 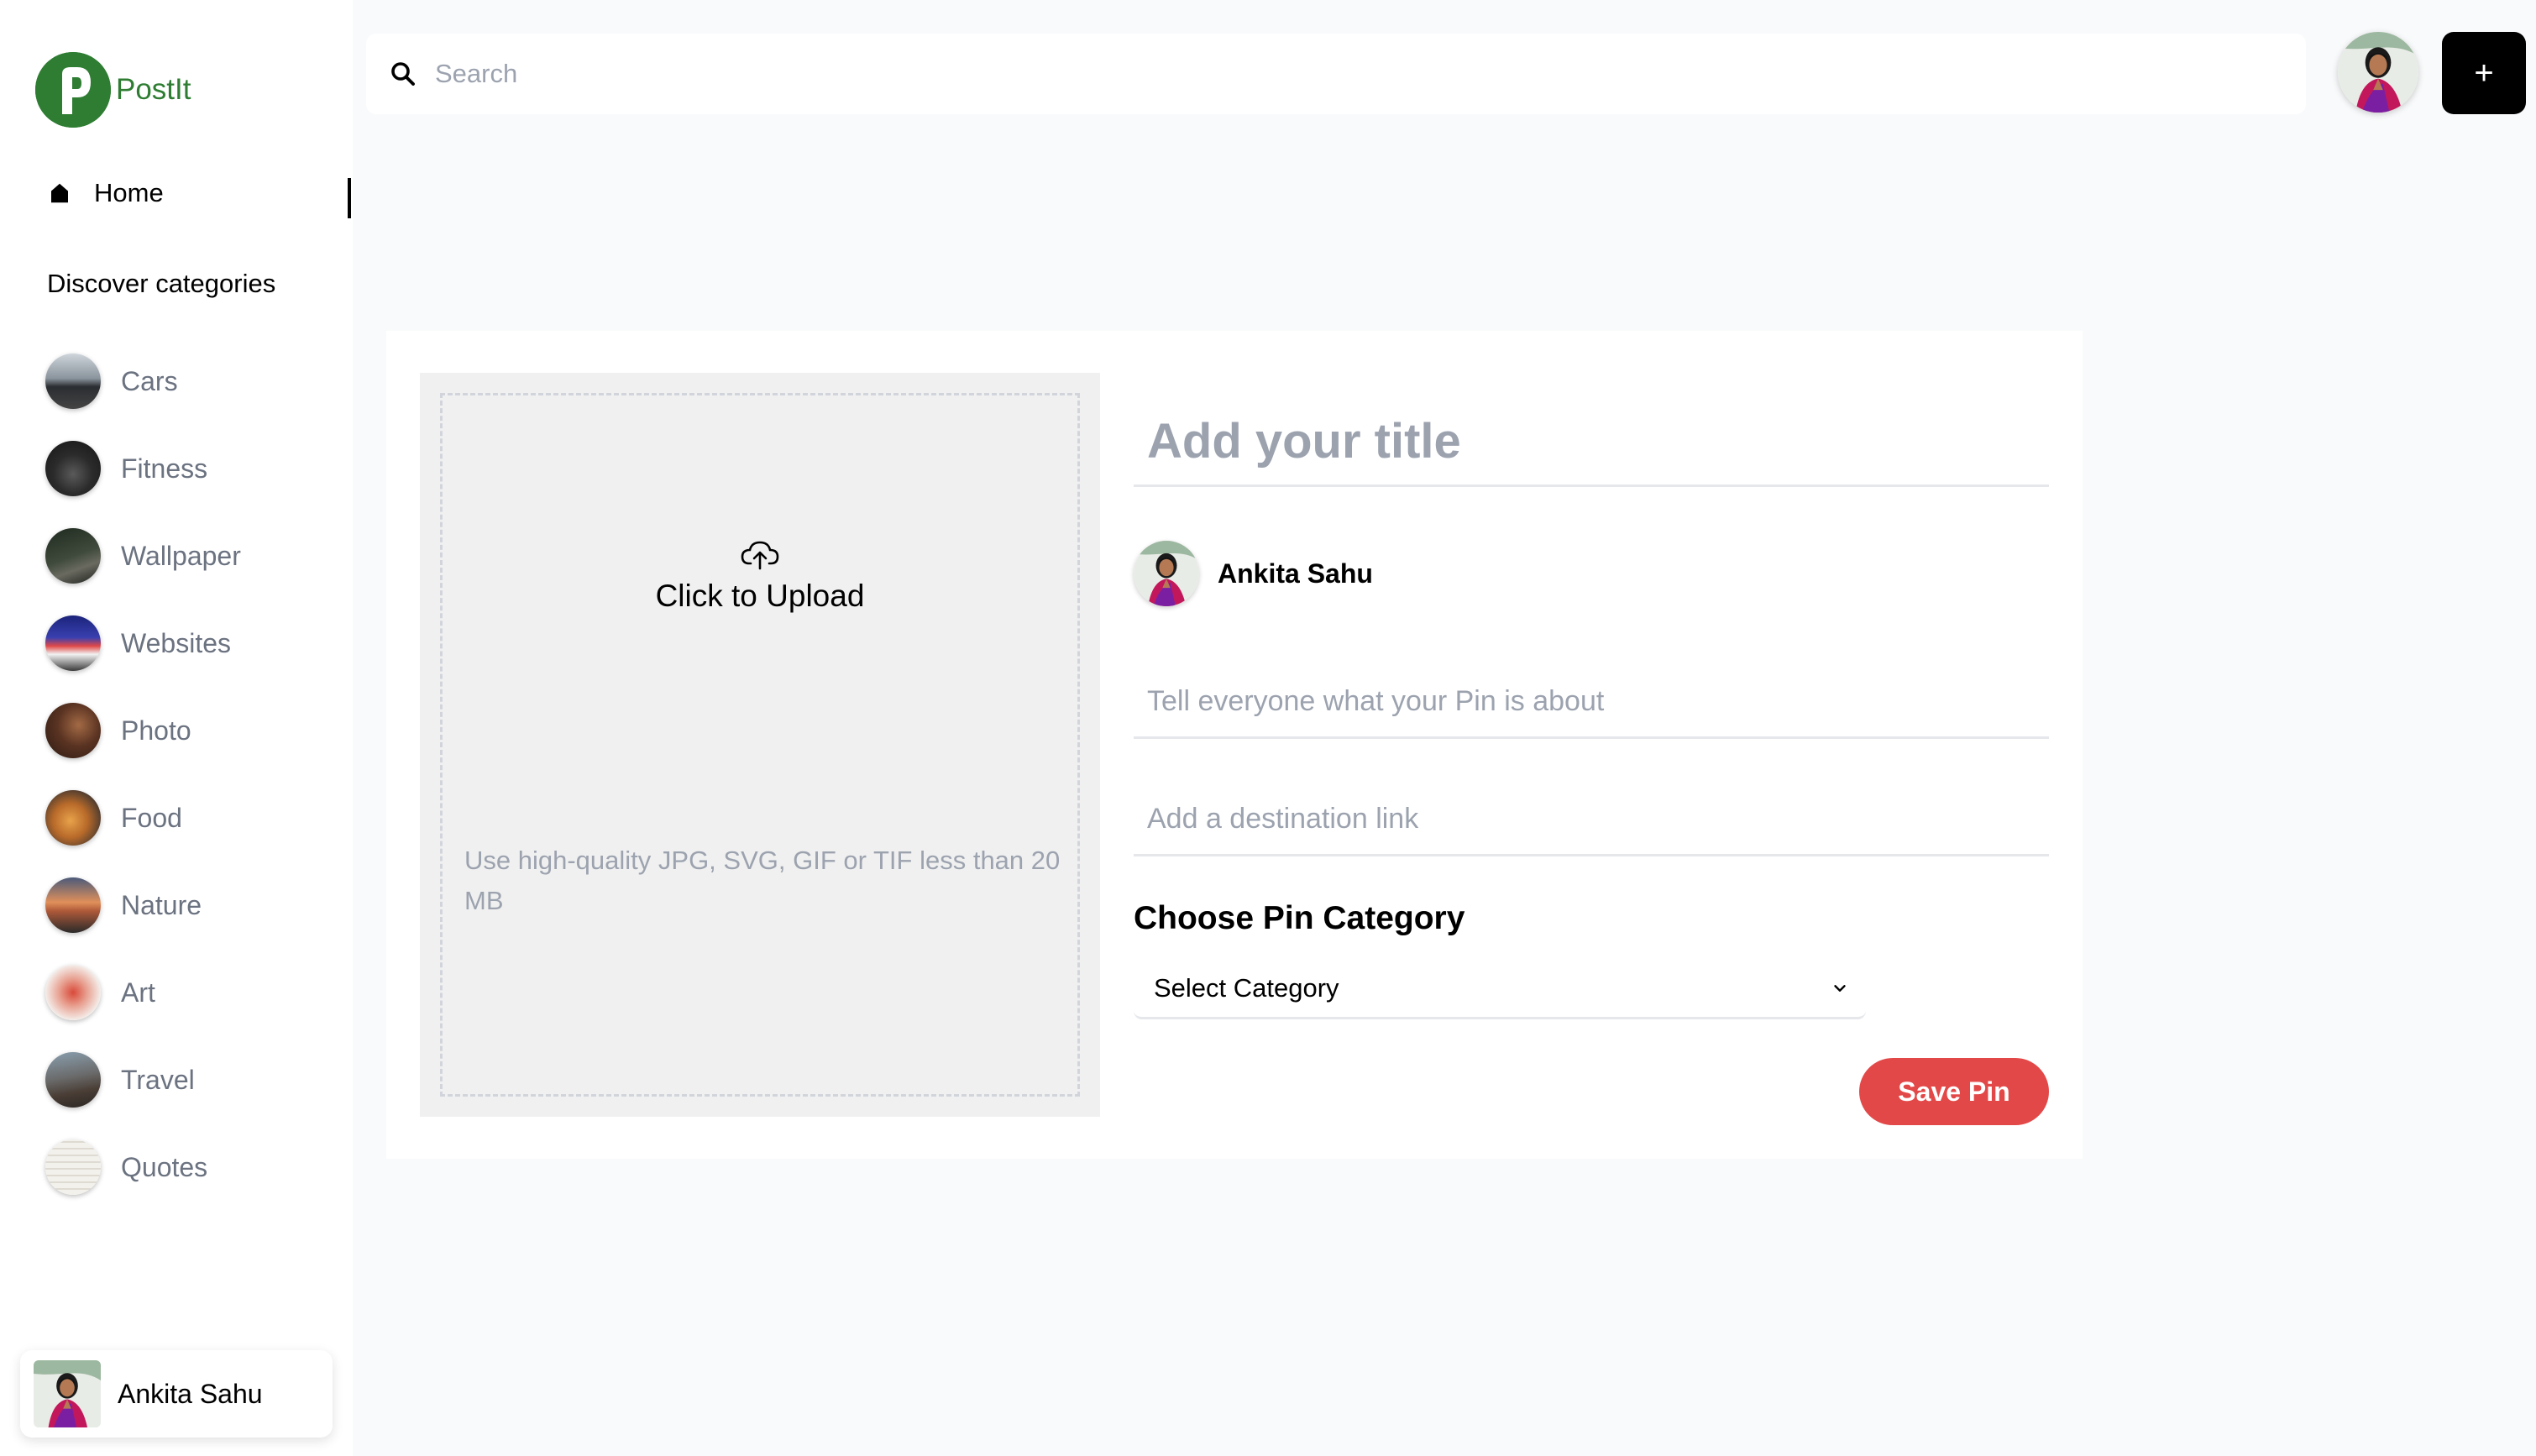 I want to click on art-thumbnail-icon, so click(x=73, y=992).